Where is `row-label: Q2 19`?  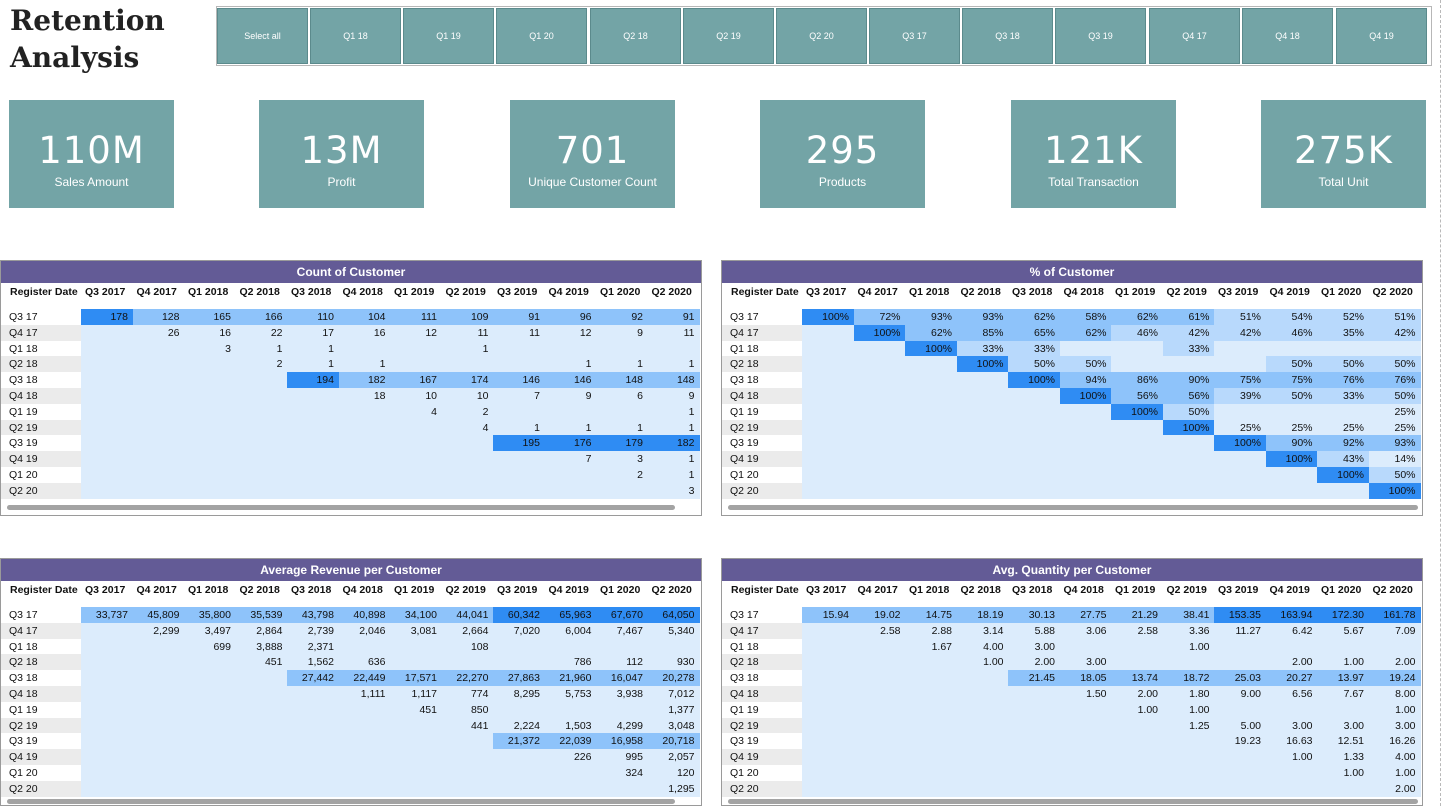 row-label: Q2 19 is located at coordinates (41, 725).